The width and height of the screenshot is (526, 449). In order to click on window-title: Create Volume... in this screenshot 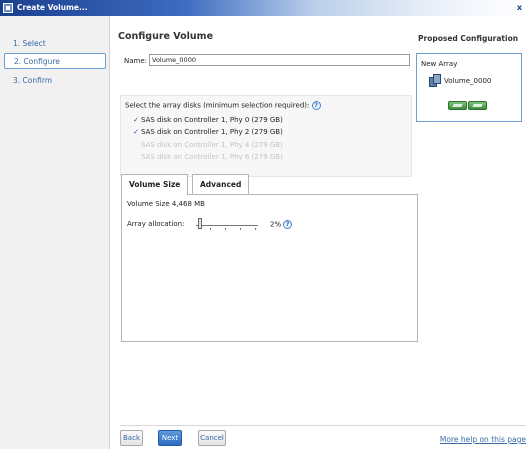, I will do `click(52, 7)`.